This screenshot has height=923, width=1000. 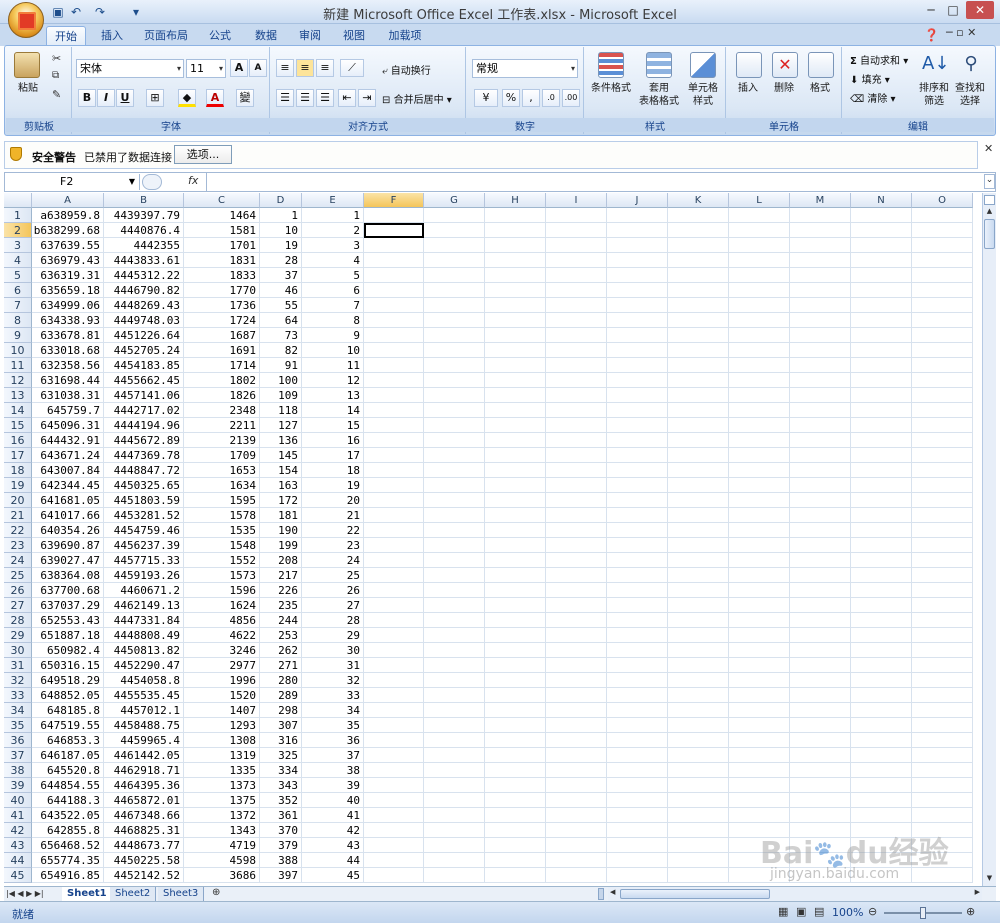 What do you see at coordinates (515, 725) in the screenshot?
I see `cell-h35` at bounding box center [515, 725].